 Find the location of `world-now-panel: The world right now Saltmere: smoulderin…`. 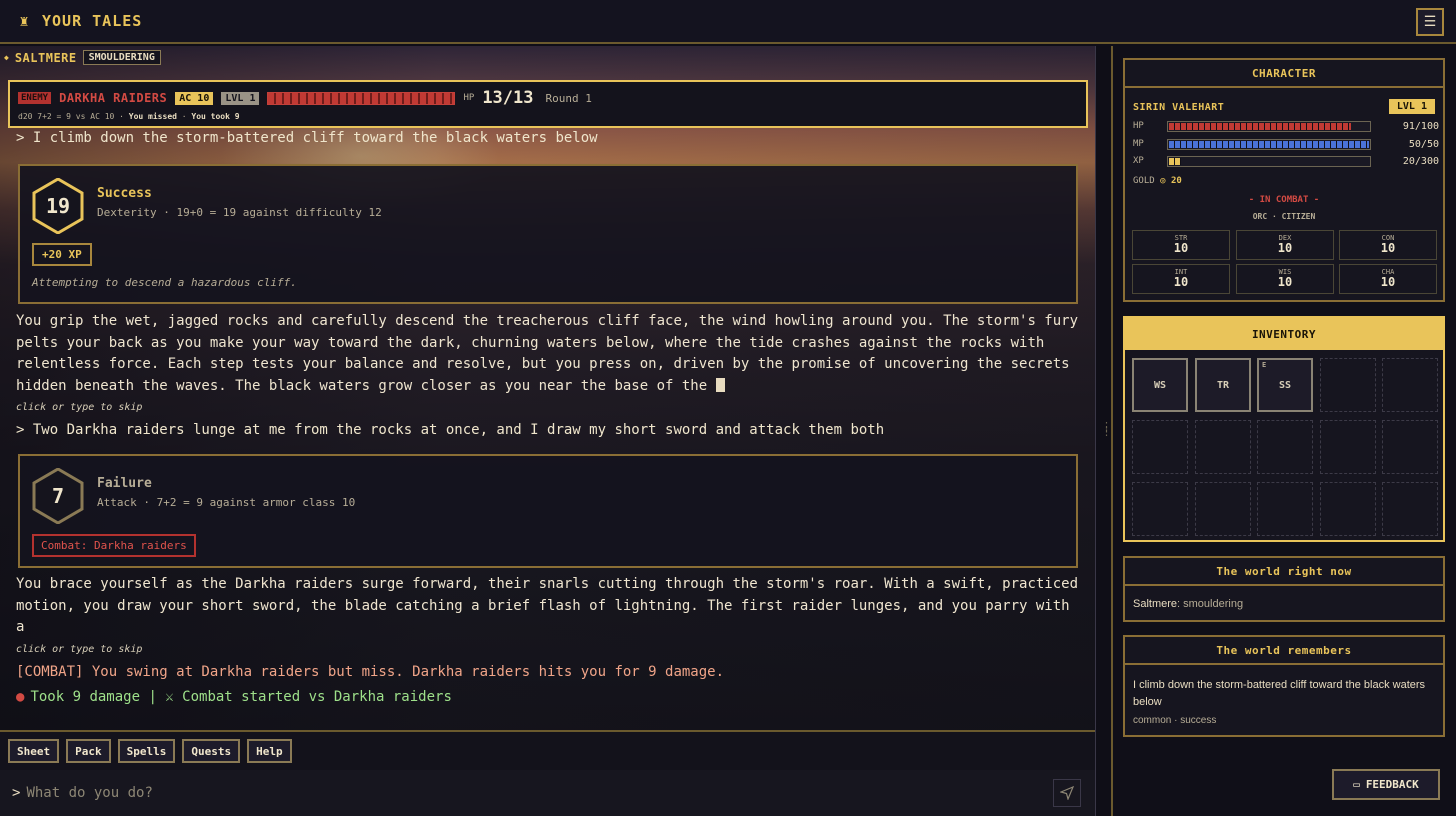

world-now-panel: The world right now Saltmere: smoulderin… is located at coordinates (1284, 589).